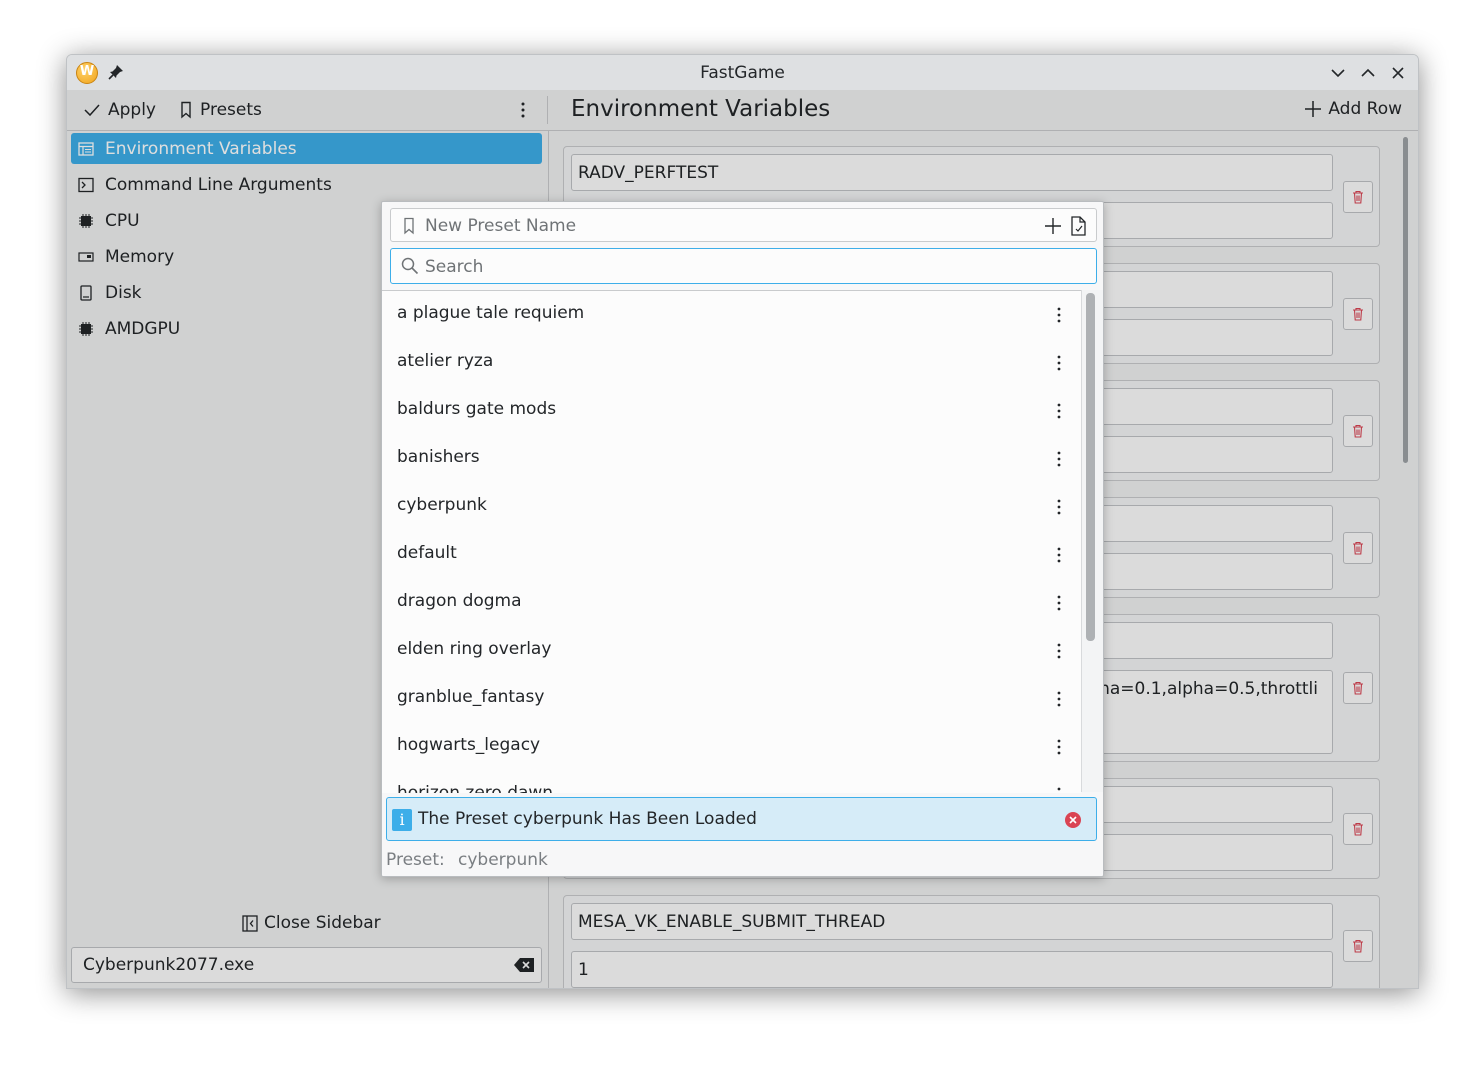  What do you see at coordinates (1338, 73) in the screenshot?
I see `minimize-icon` at bounding box center [1338, 73].